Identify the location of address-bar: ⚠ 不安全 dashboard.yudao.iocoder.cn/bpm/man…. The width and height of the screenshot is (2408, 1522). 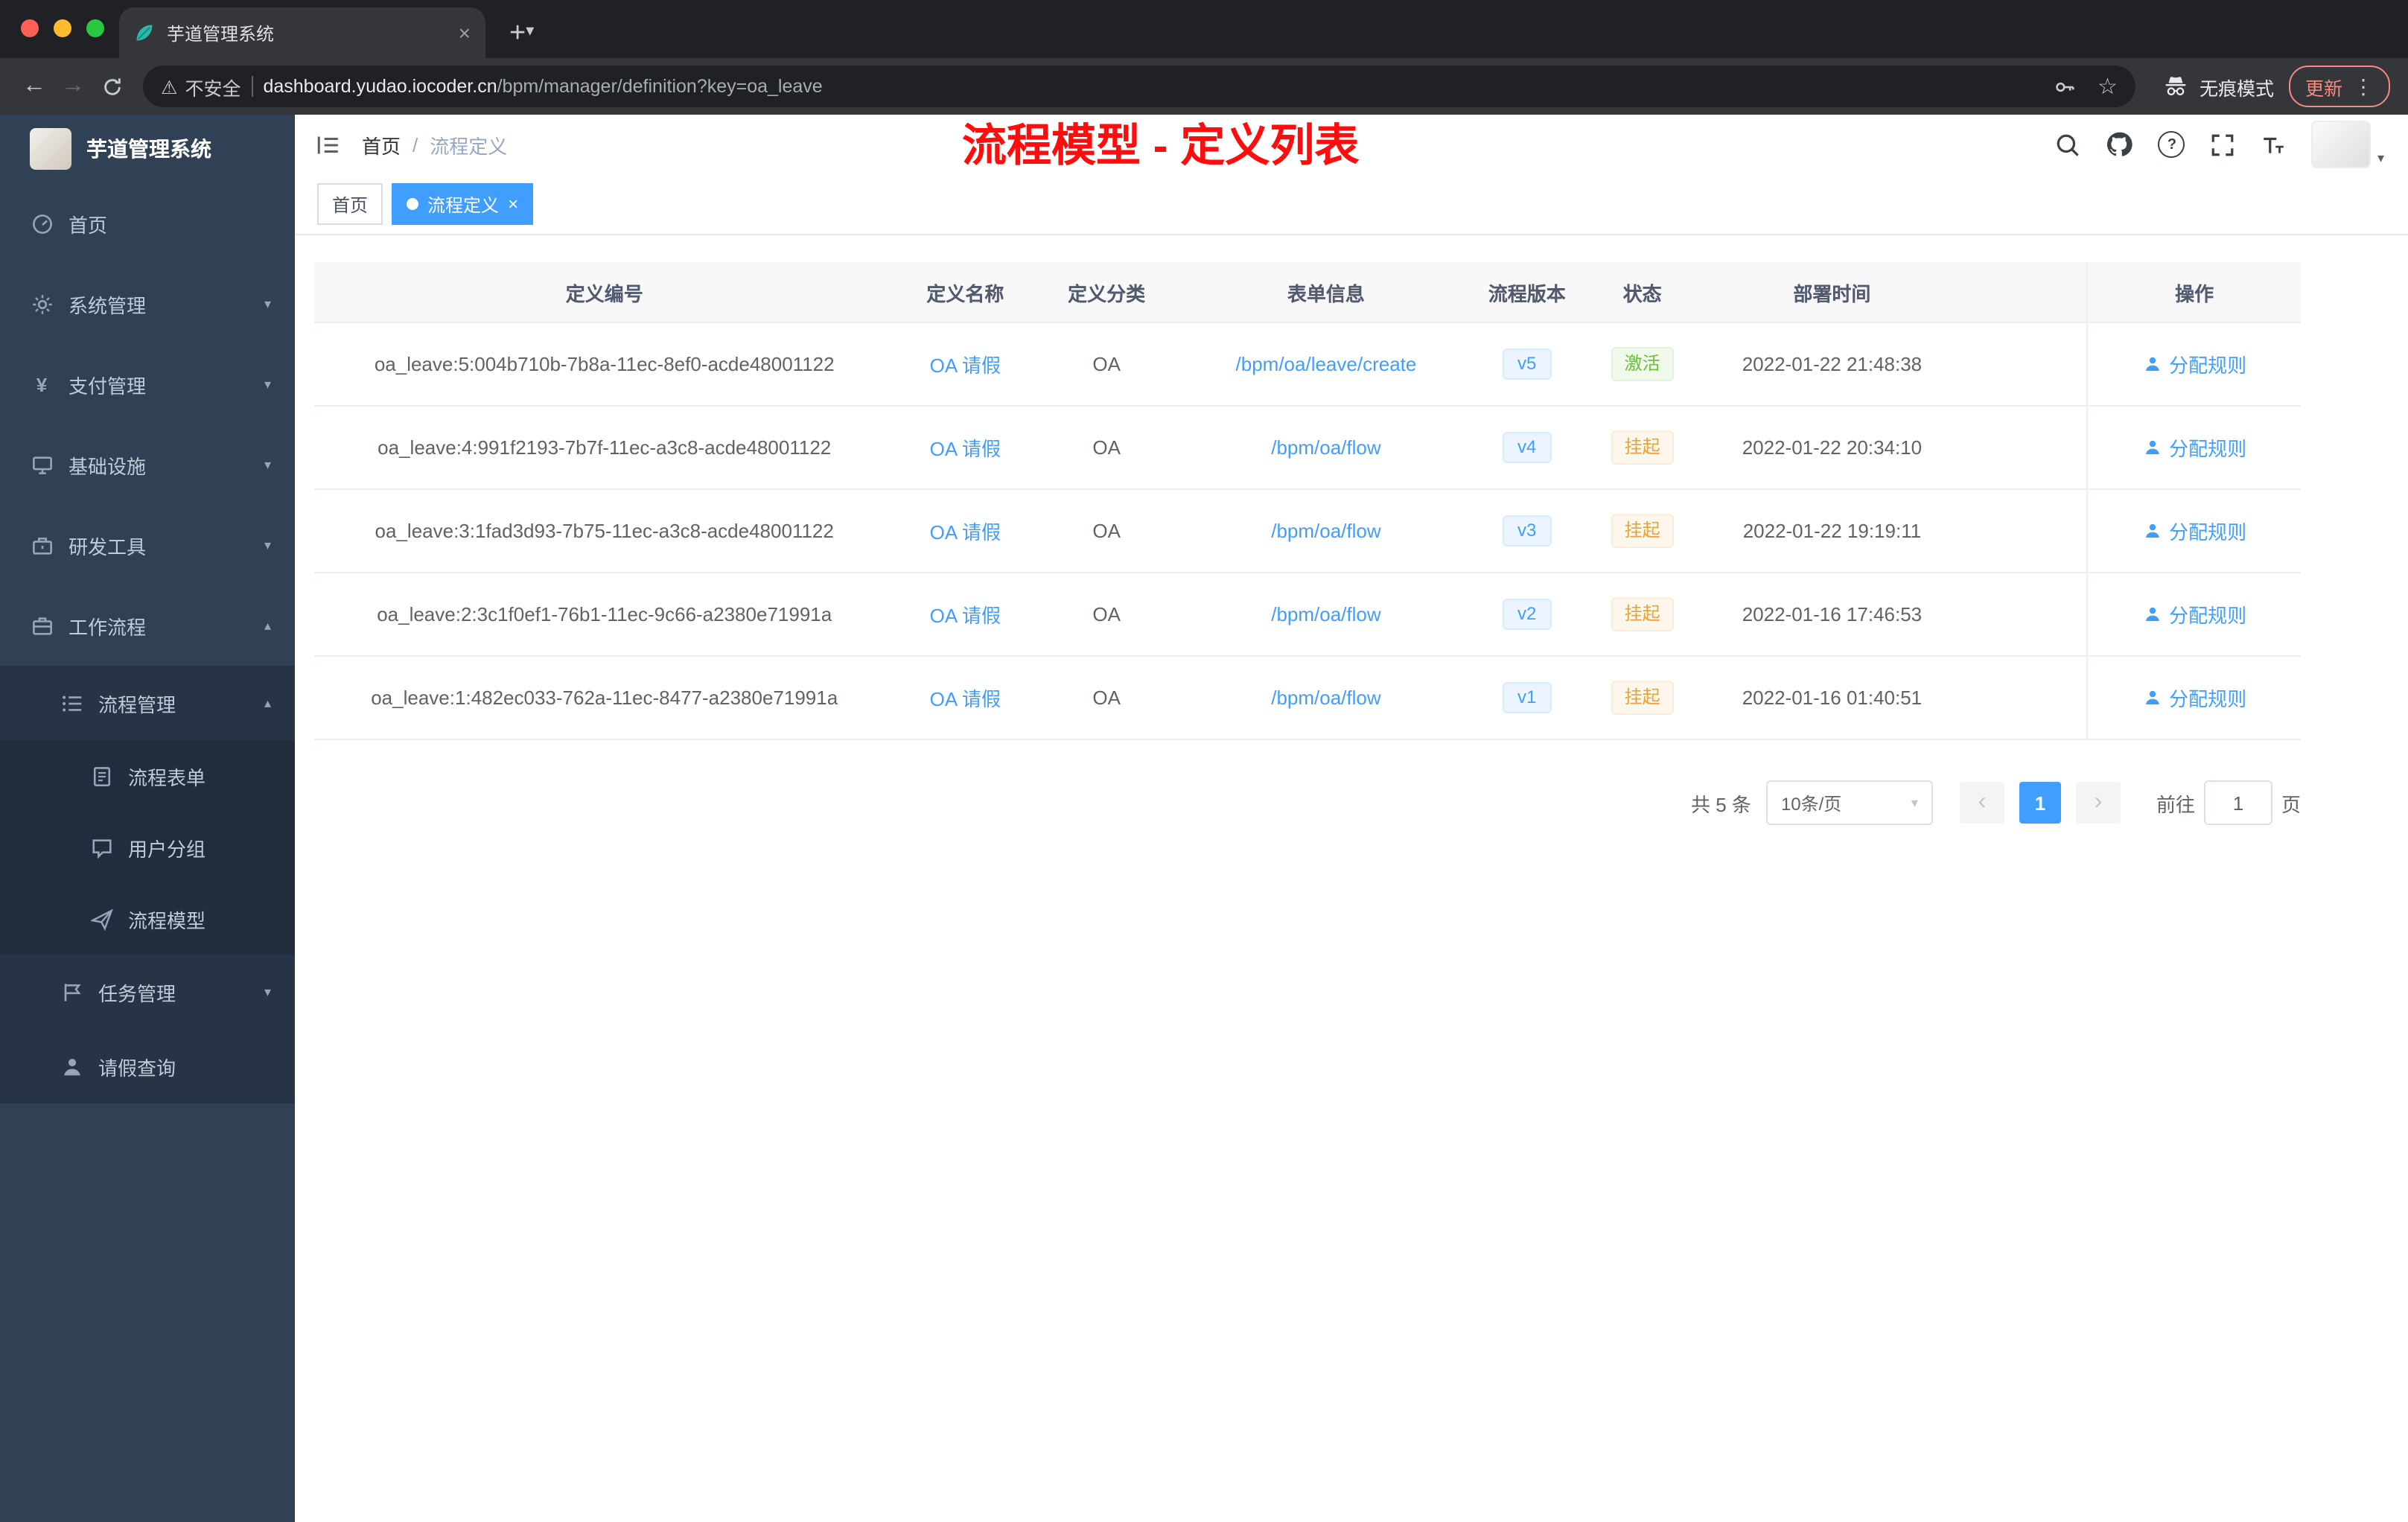
(1139, 86).